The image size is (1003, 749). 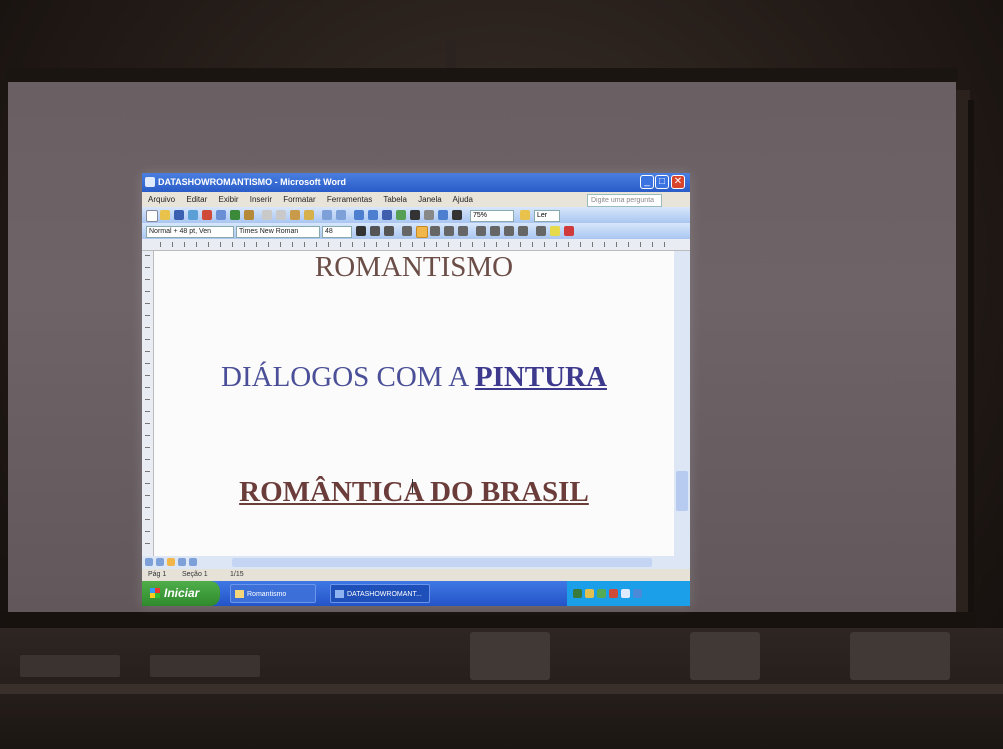 I want to click on zoom-select: 75%, so click(x=492, y=216).